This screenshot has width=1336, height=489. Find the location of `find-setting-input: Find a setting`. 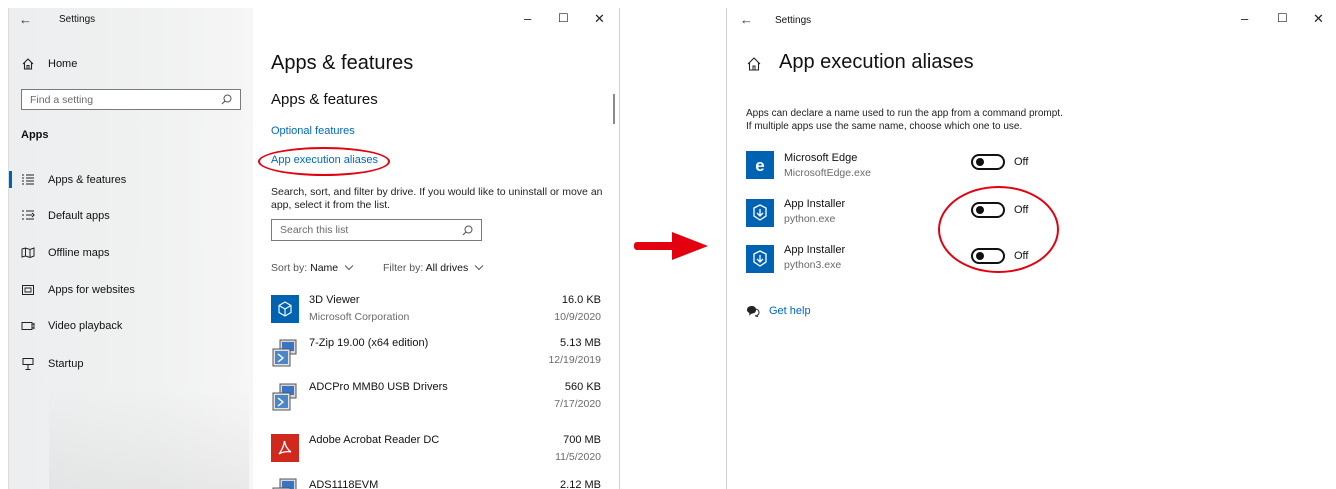

find-setting-input: Find a setting is located at coordinates (131, 99).